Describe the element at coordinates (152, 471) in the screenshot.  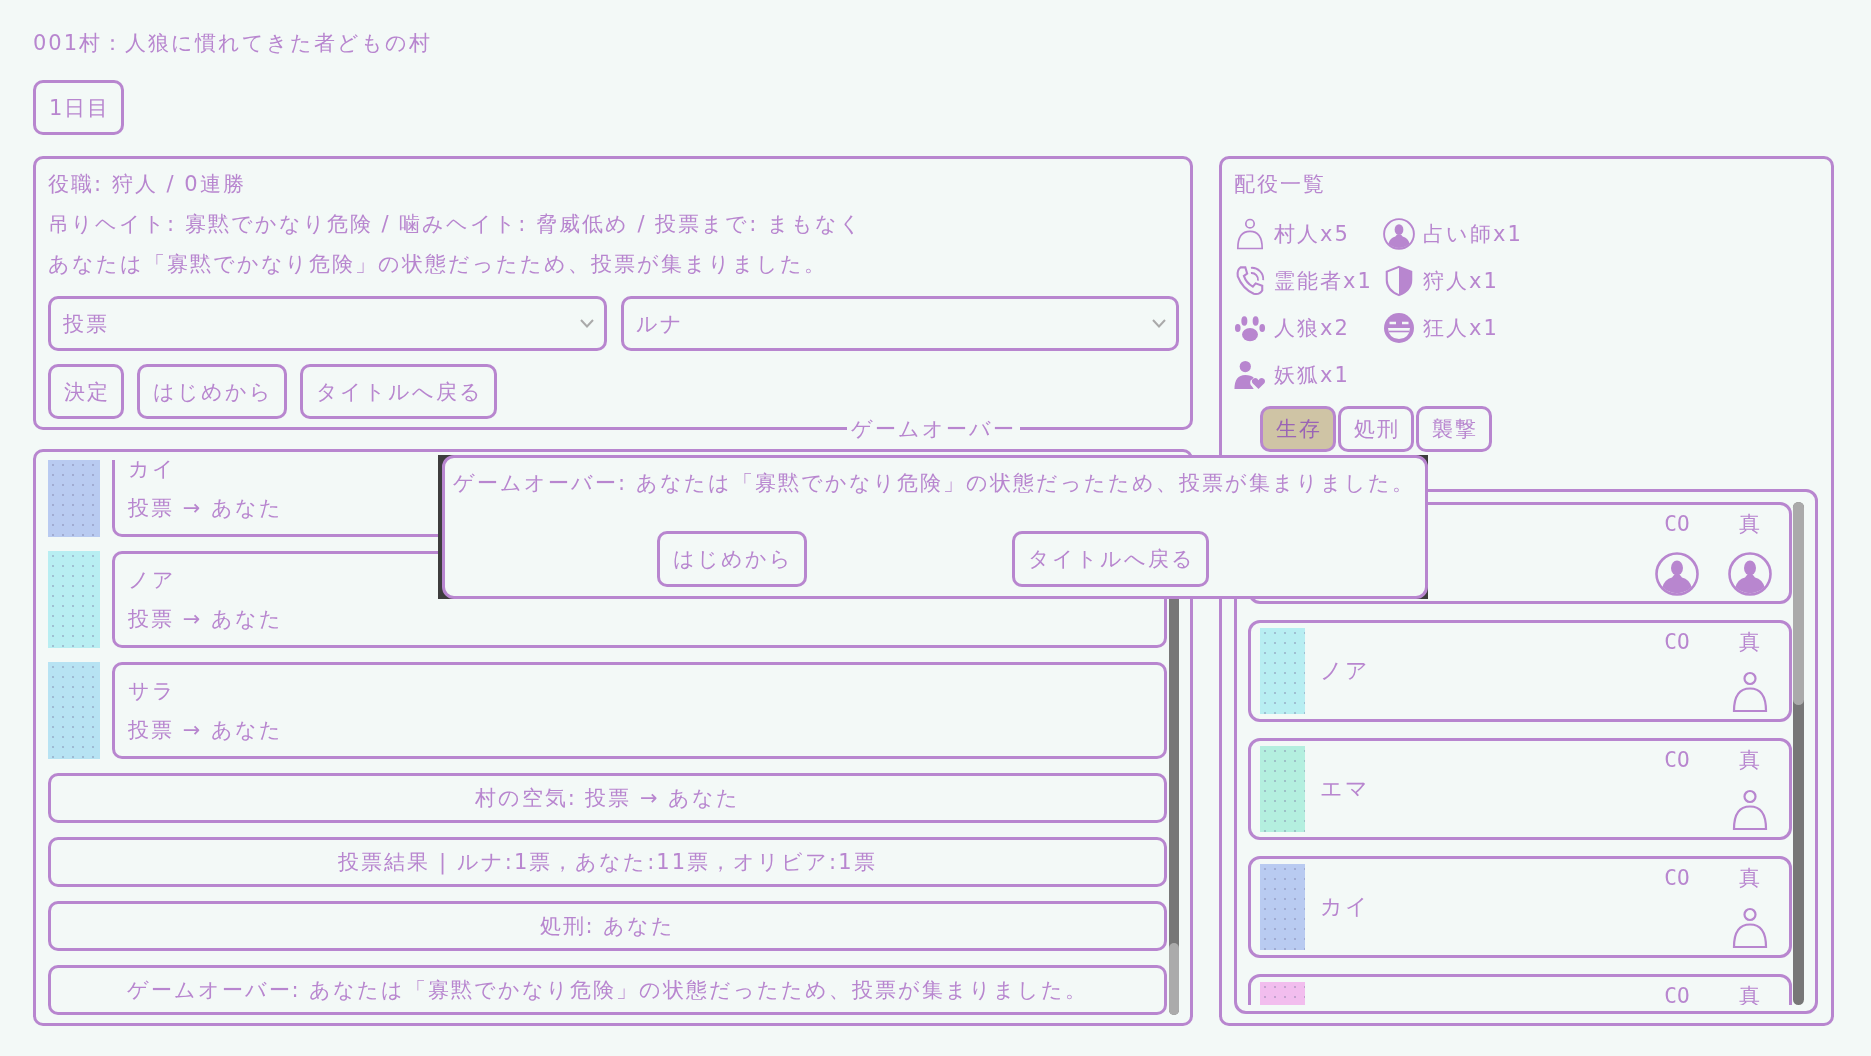
I see `speaker-name: カイ` at that location.